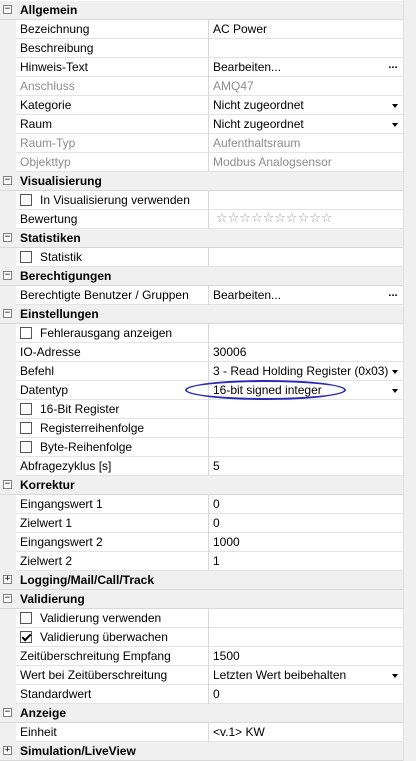 The image size is (416, 761). Describe the element at coordinates (226, 656) in the screenshot. I see `property-value: 1500` at that location.